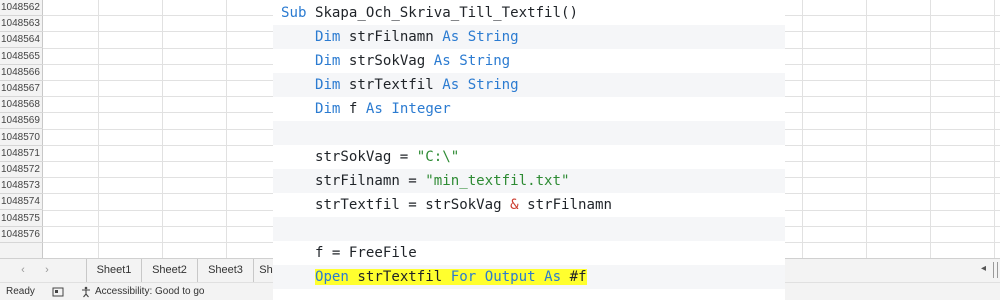 This screenshot has width=1000, height=300. What do you see at coordinates (21, 8) in the screenshot?
I see `row-header: 1048562` at bounding box center [21, 8].